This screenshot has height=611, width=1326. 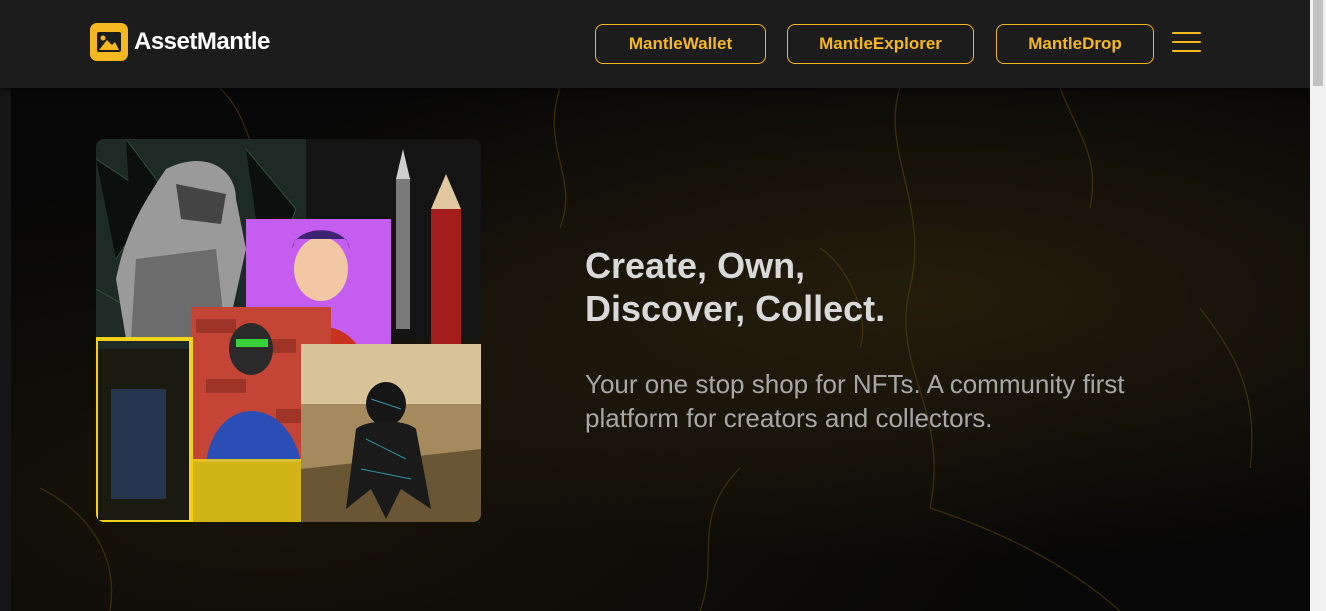 I want to click on scrollbar-thumb, so click(x=1318, y=43).